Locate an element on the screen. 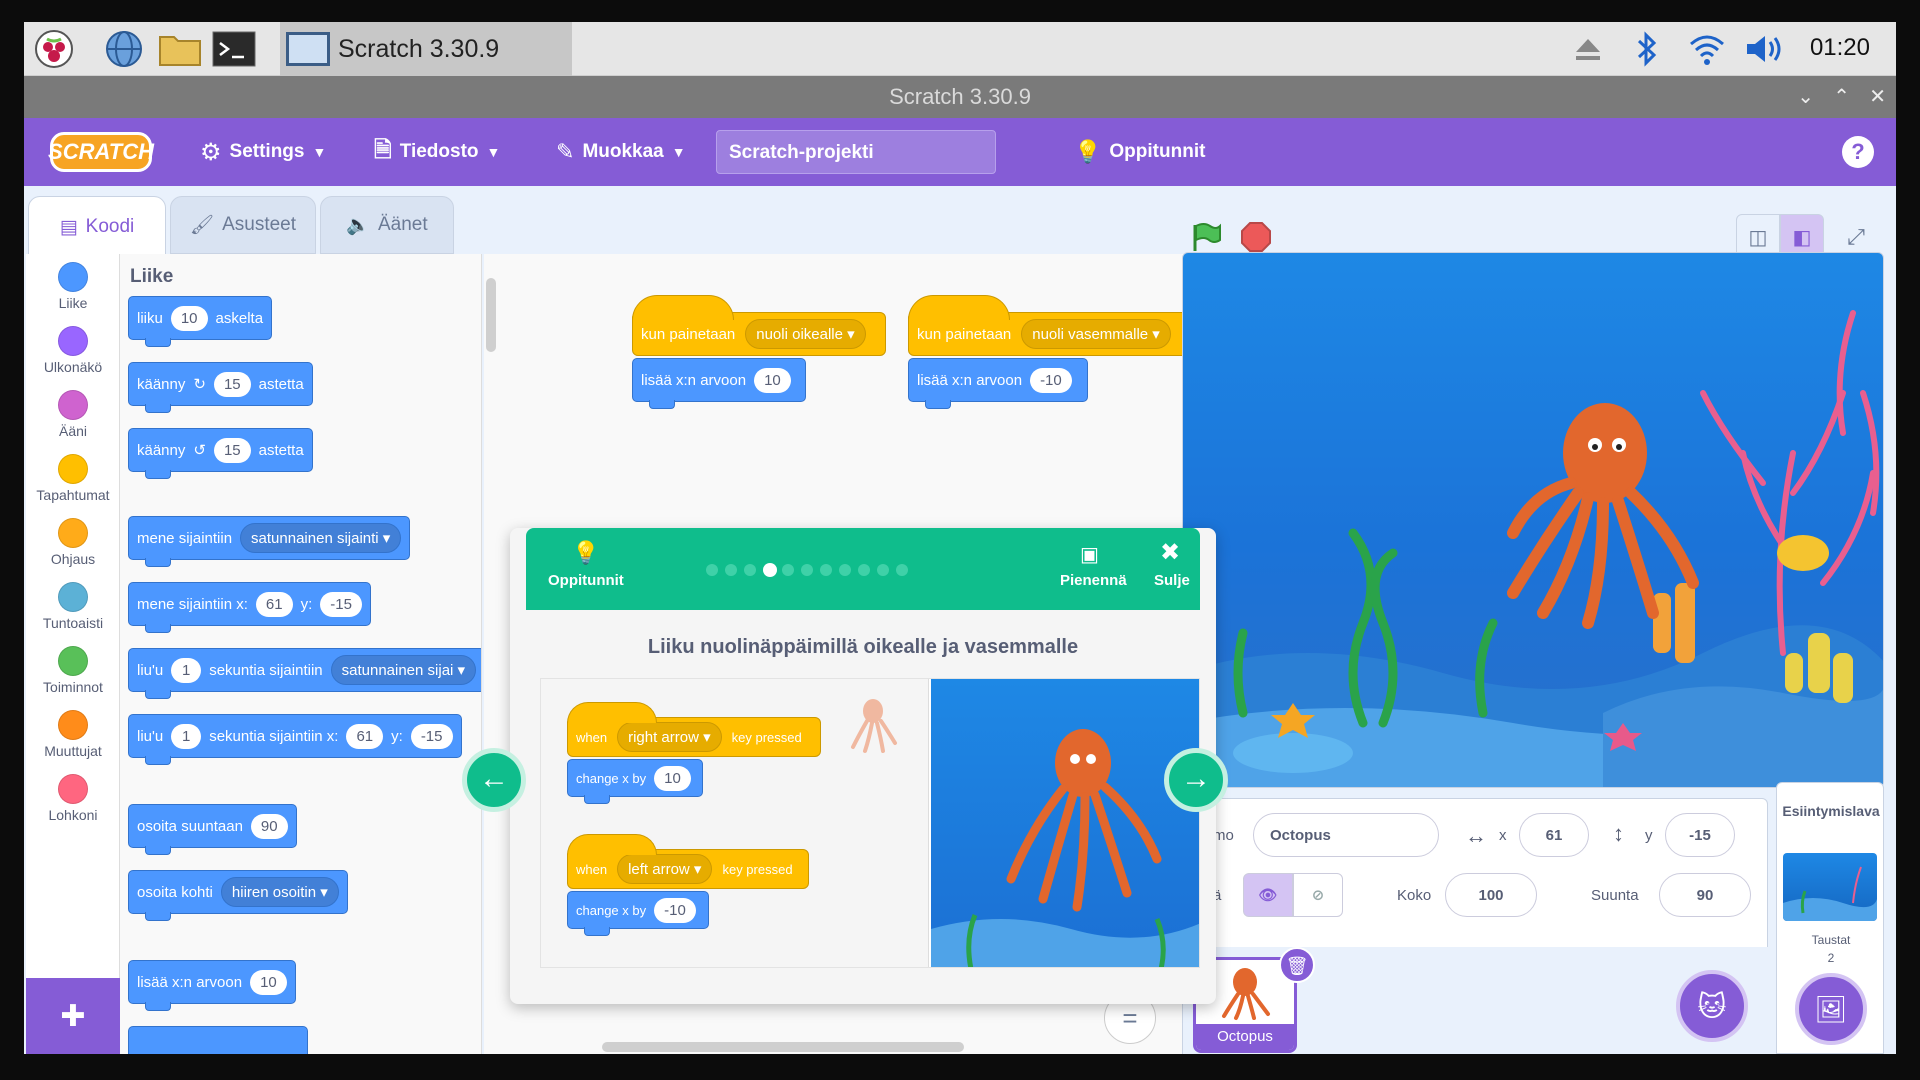  value-input: 90 is located at coordinates (269, 826).